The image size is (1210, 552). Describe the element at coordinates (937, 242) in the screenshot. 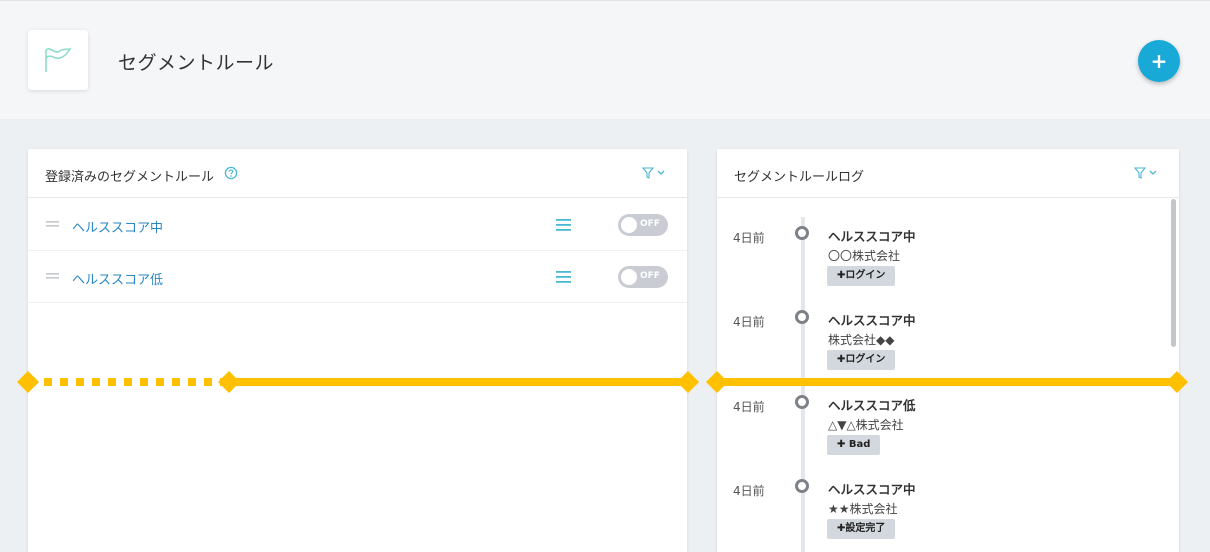

I see `log-entry: 4日前 ヘルススコア中 〇〇株式会社 ✚ログイン` at that location.